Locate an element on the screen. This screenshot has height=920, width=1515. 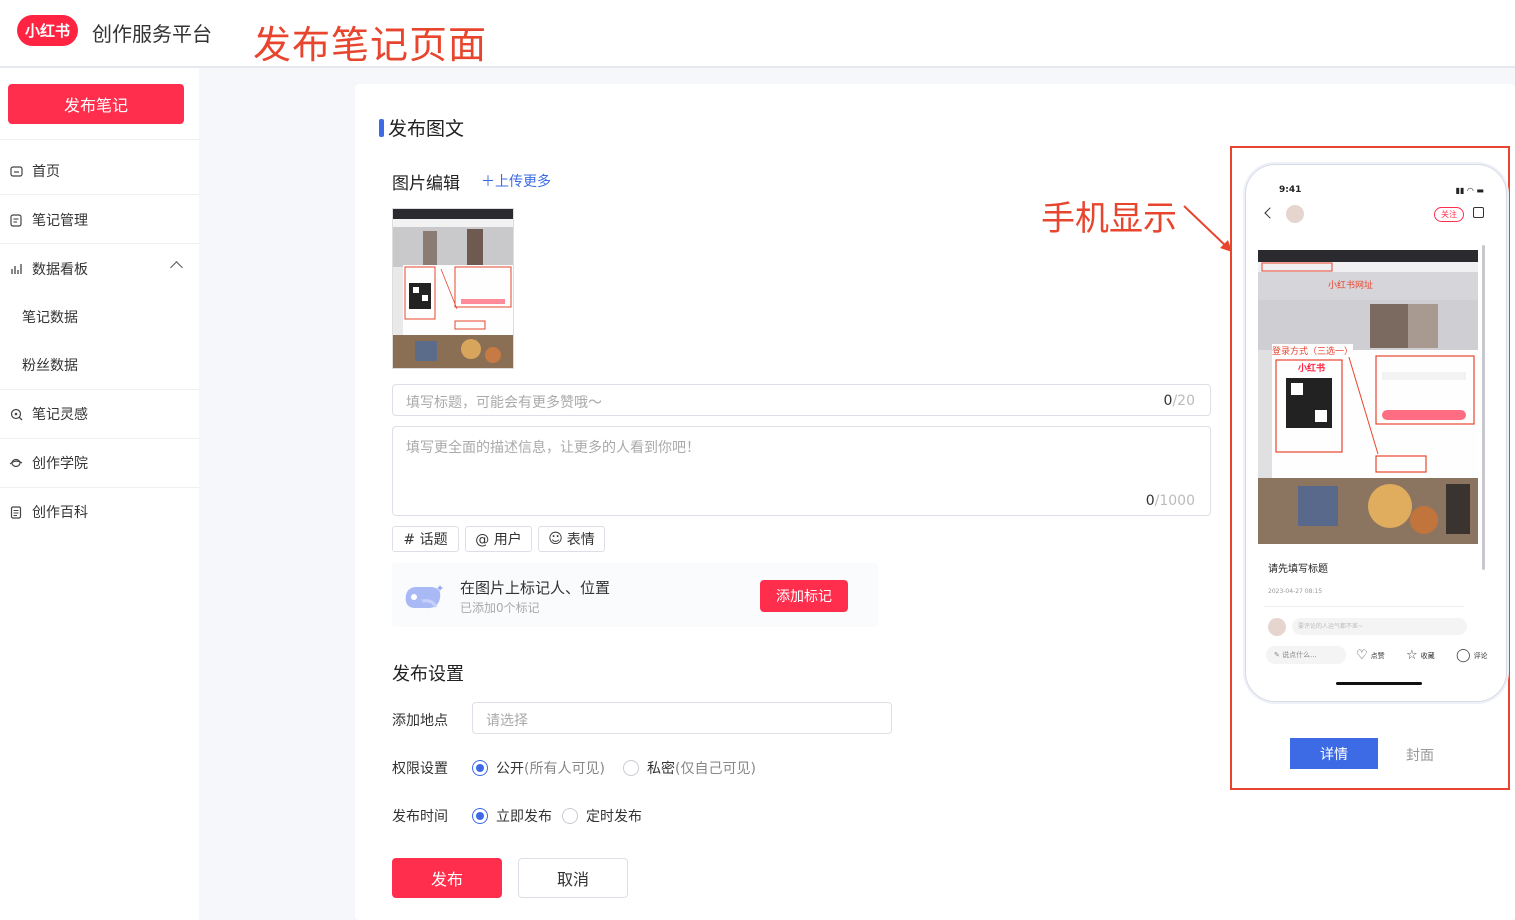
preview-comment-input: 要评论的人运气都不差~ is located at coordinates (1379, 626).